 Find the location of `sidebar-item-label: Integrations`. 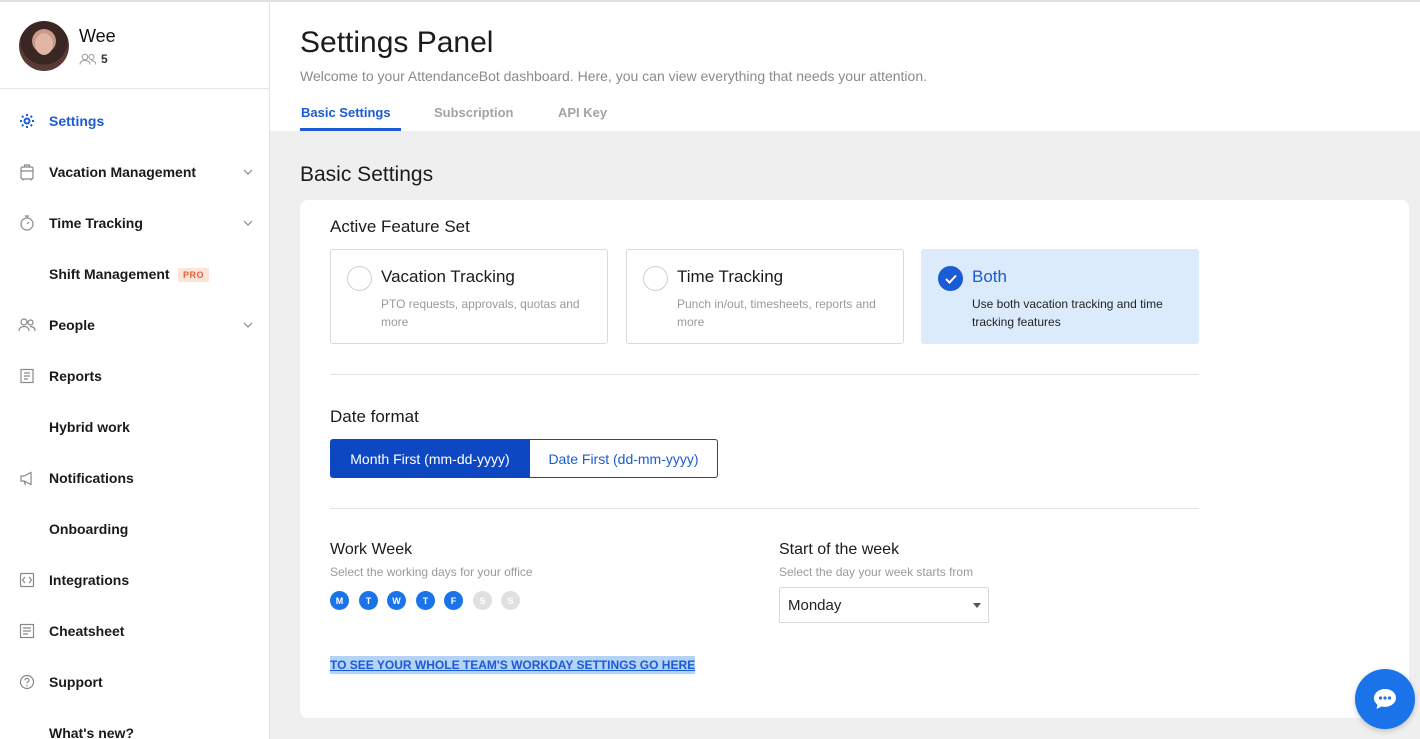

sidebar-item-label: Integrations is located at coordinates (89, 580).